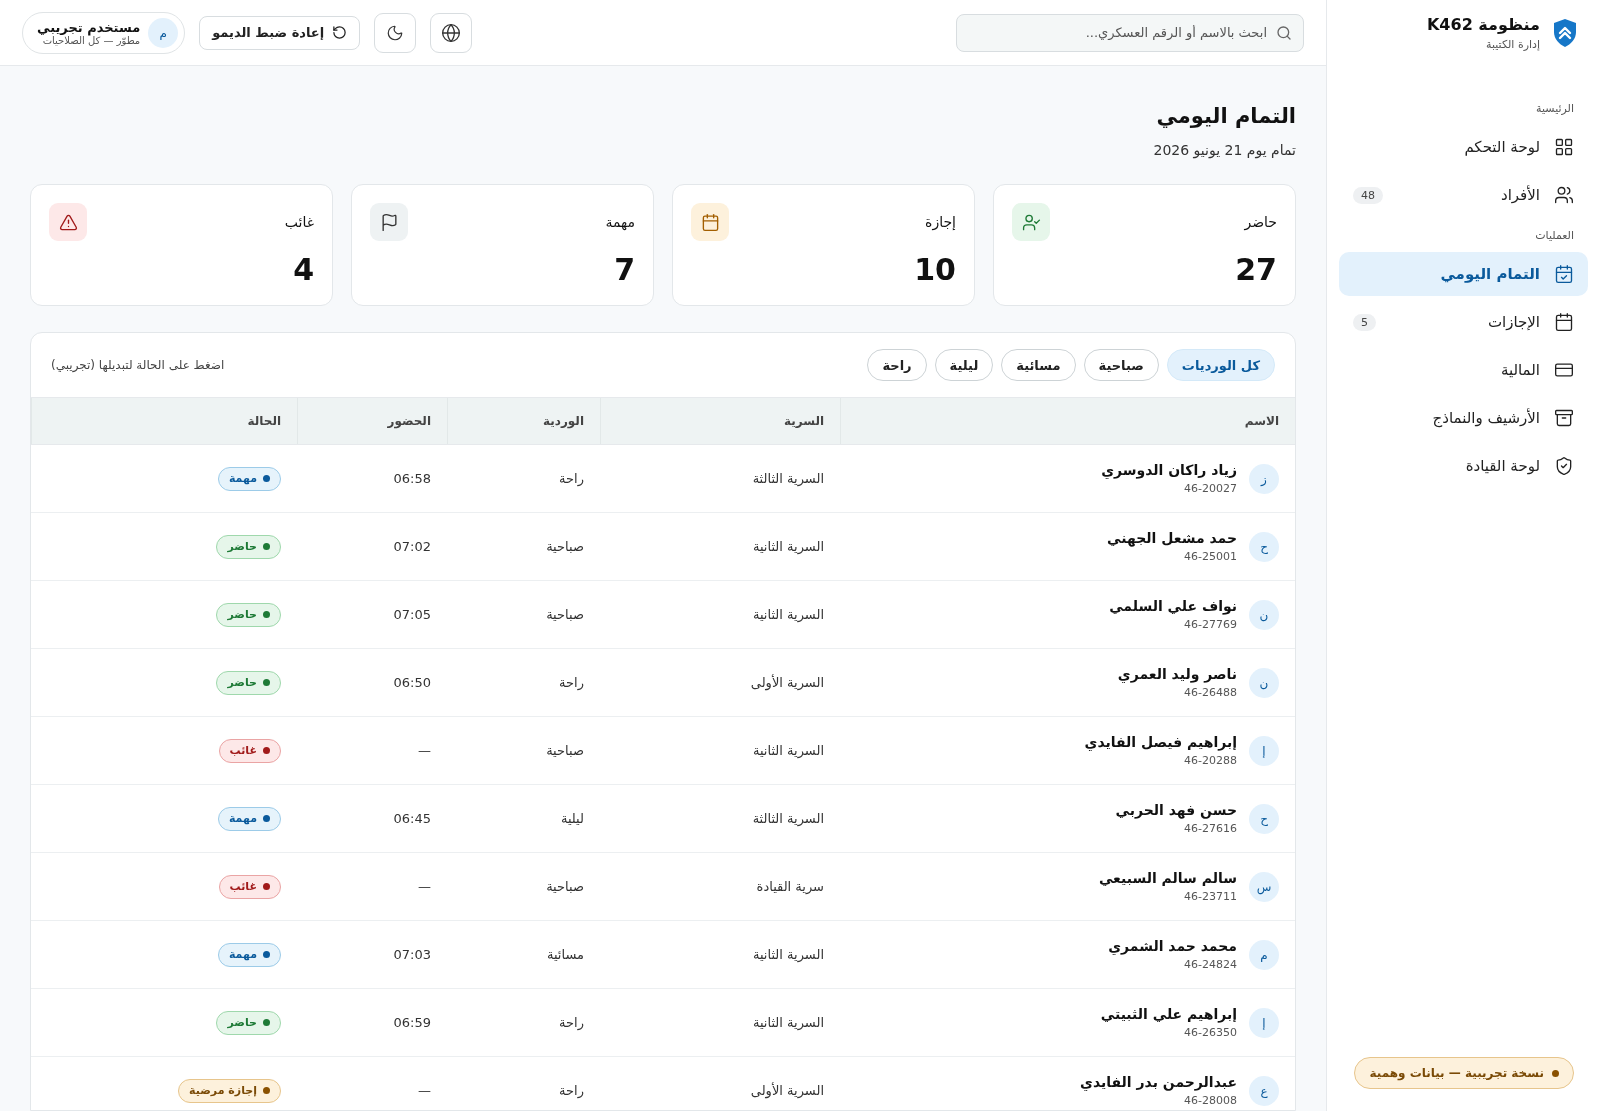  Describe the element at coordinates (1225, 116) in the screenshot. I see `page-title: التمام اليومي` at that location.